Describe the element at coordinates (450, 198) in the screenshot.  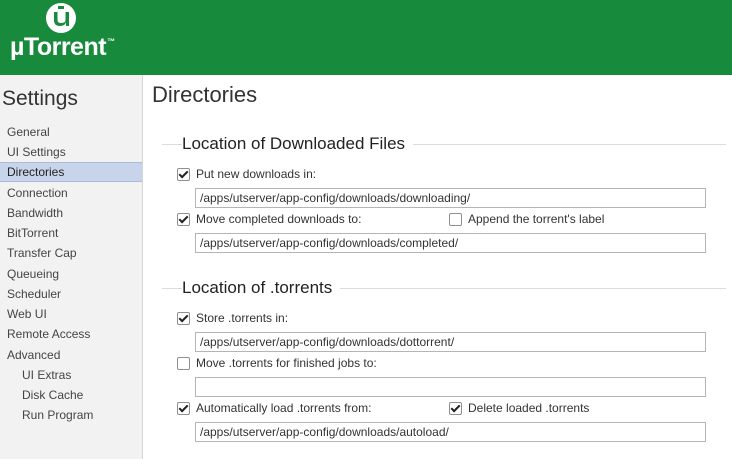
I see `put-new-downloads-path-input` at that location.